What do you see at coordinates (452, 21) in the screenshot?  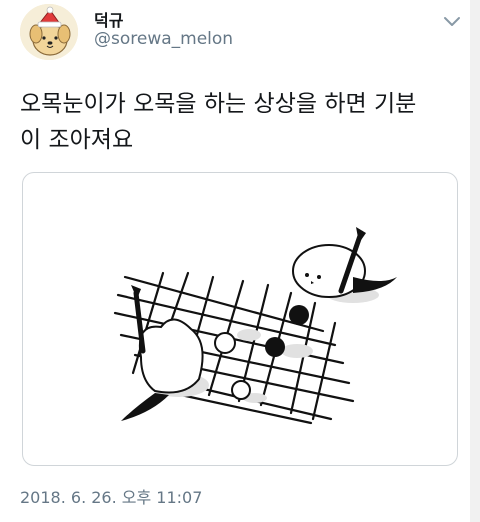 I see `chevron-down-icon` at bounding box center [452, 21].